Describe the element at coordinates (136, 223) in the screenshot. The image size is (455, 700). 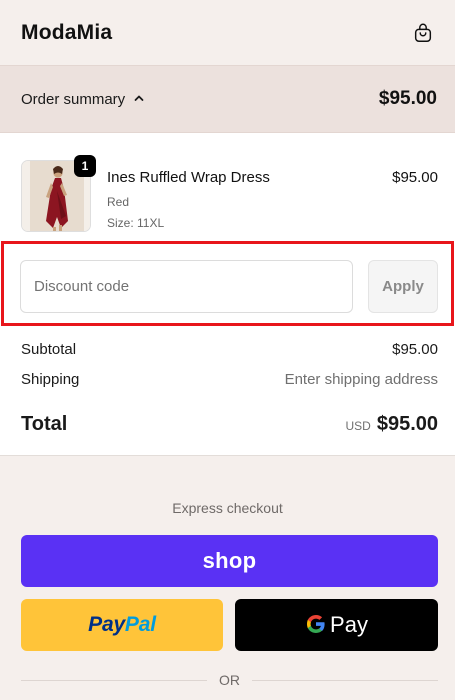
I see `item-size: Size: 11XL` at that location.